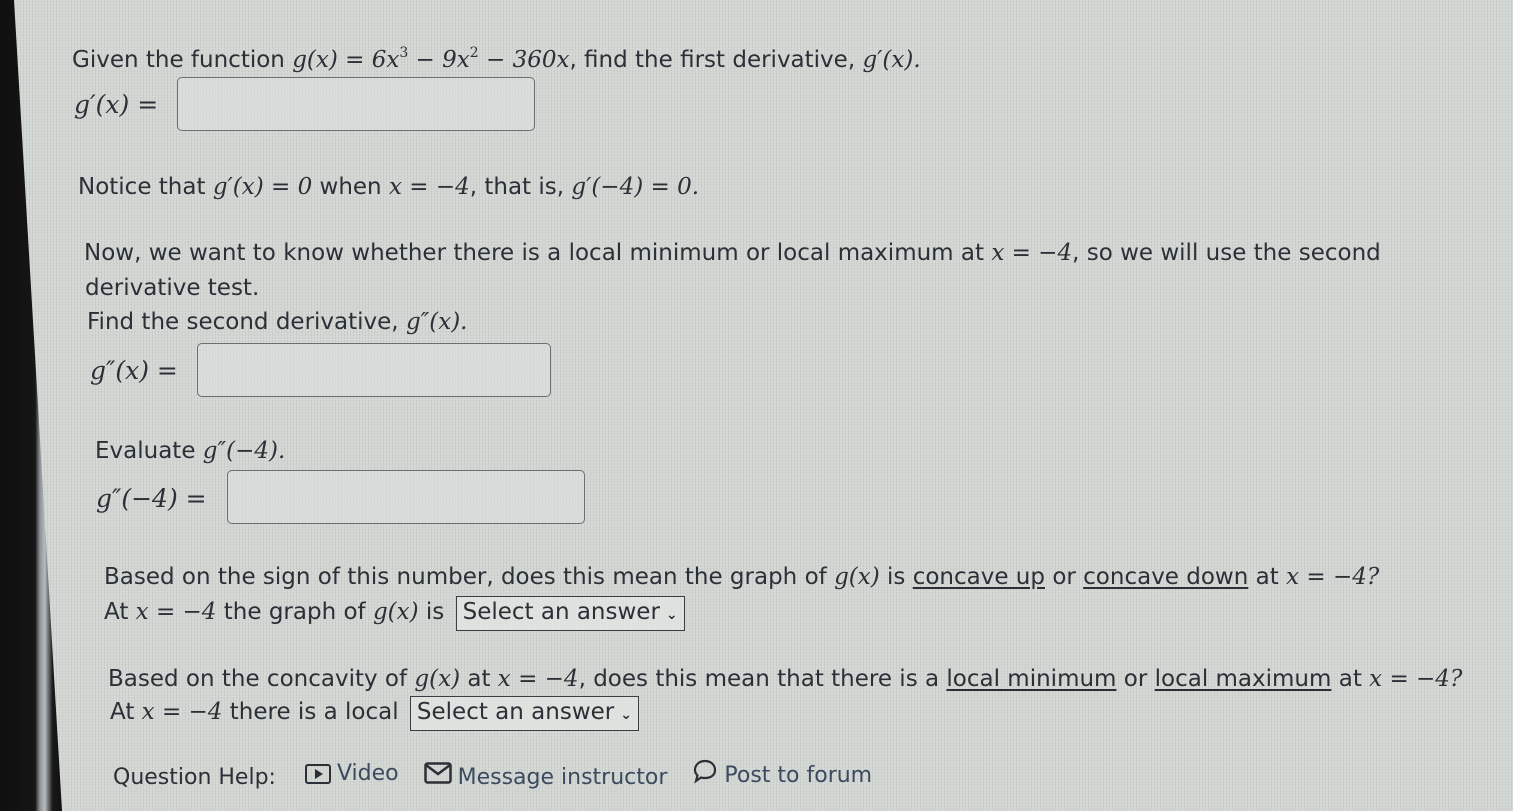 This screenshot has width=1513, height=811. Describe the element at coordinates (570, 613) in the screenshot. I see `concavity-select: Select an answer ⌄` at that location.